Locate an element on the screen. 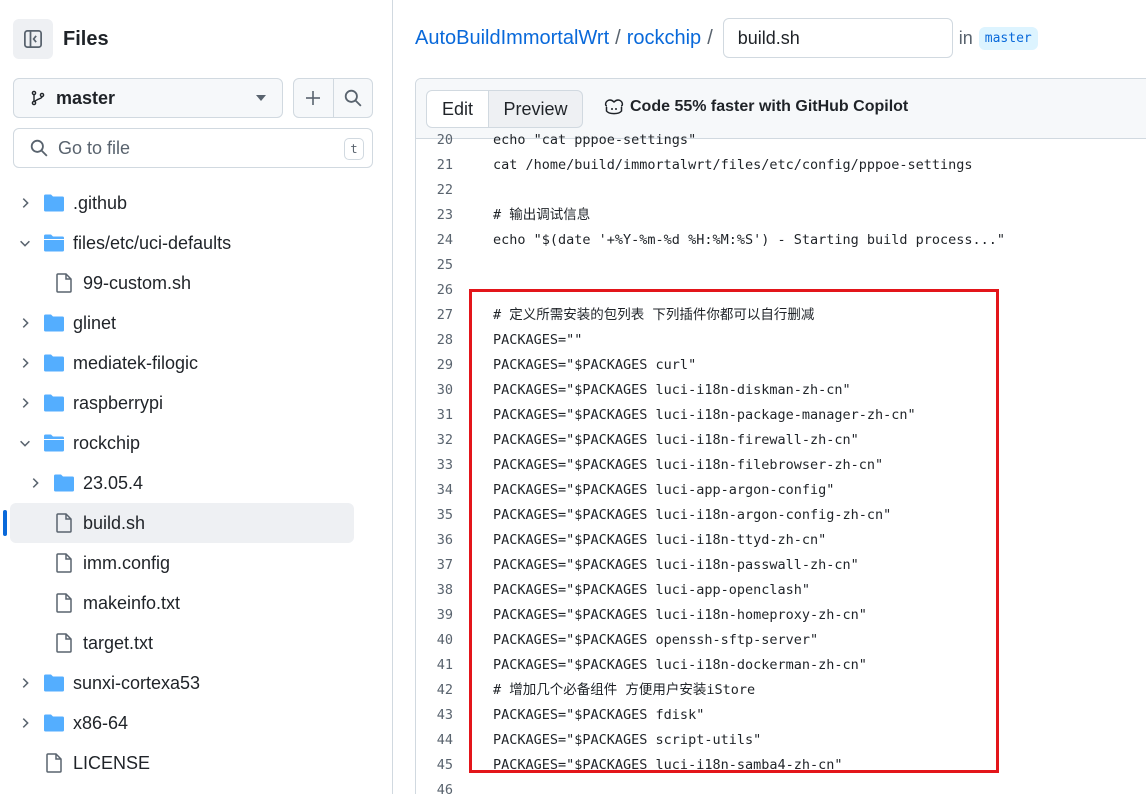 This screenshot has height=794, width=1146. tree-file-item: 99-custom.sh is located at coordinates (196, 283).